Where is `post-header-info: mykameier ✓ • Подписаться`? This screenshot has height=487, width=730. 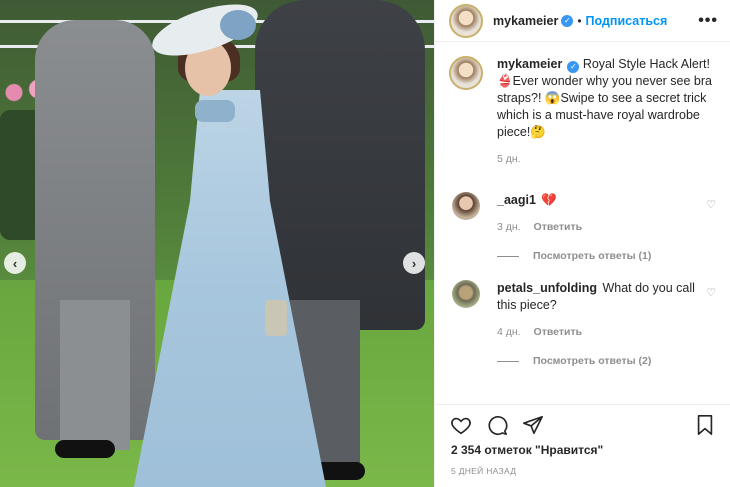
post-header-info: mykameier ✓ • Подписаться is located at coordinates (580, 21).